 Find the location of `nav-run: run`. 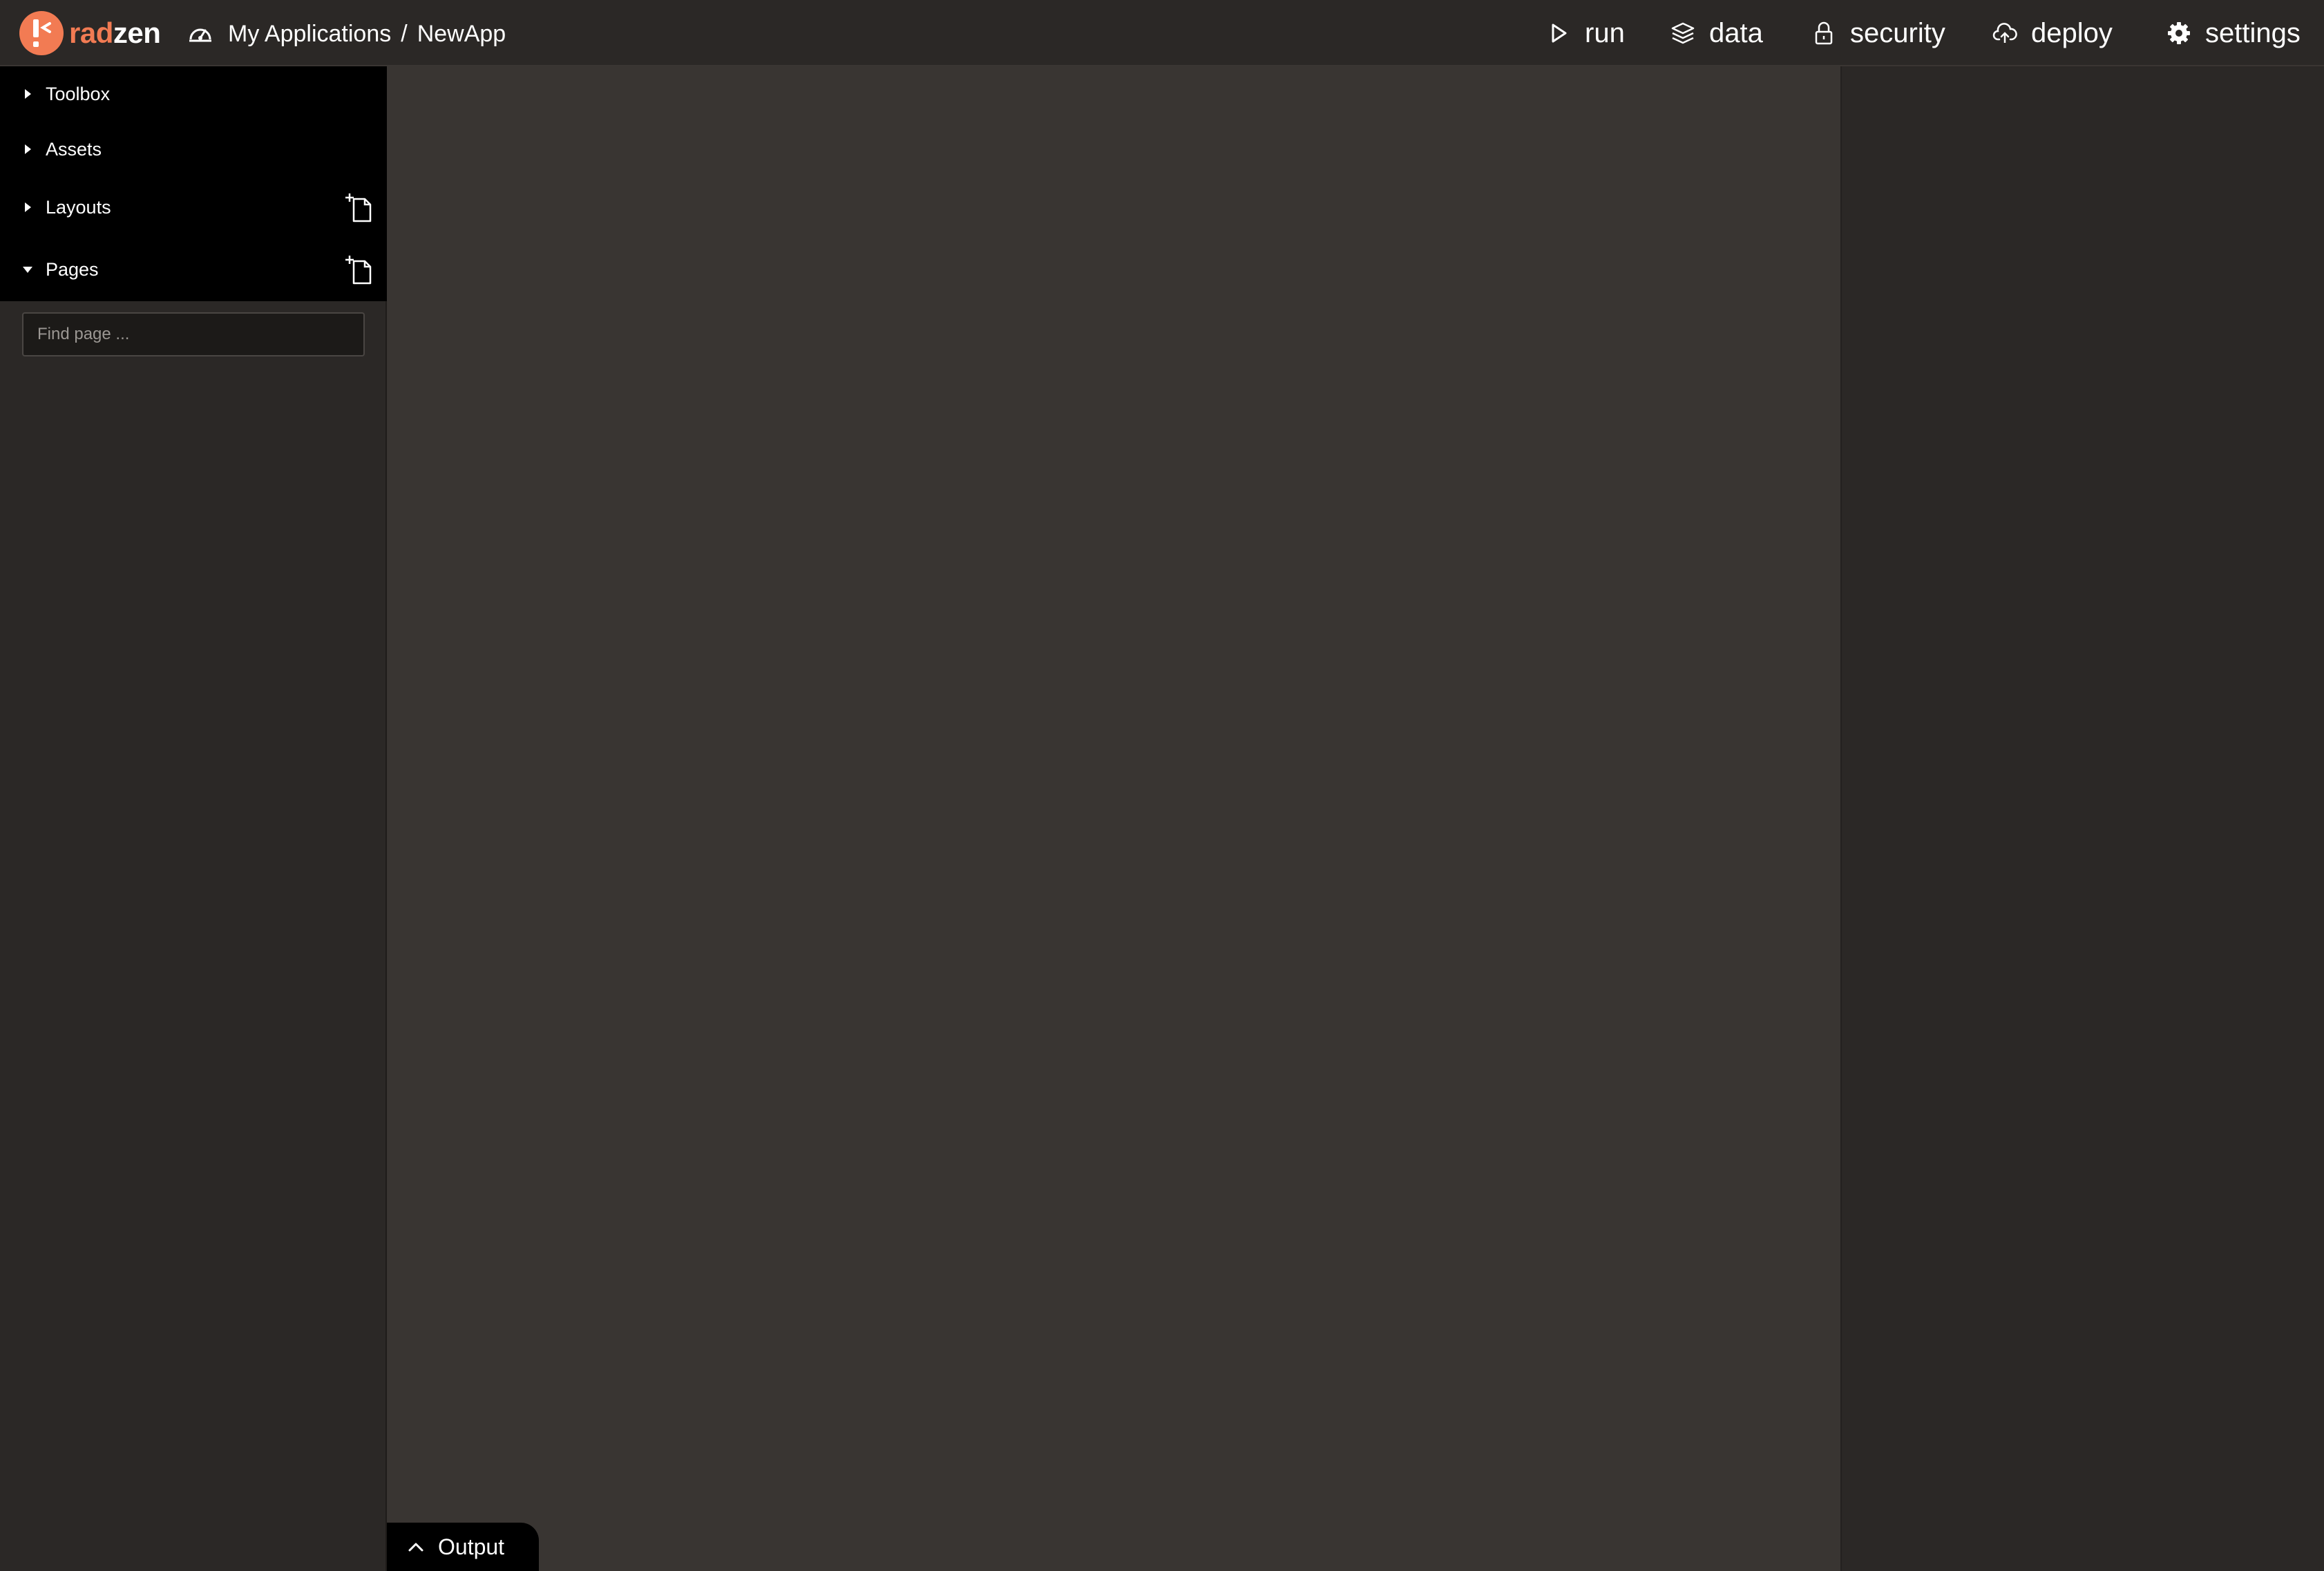

nav-run: run is located at coordinates (1585, 34).